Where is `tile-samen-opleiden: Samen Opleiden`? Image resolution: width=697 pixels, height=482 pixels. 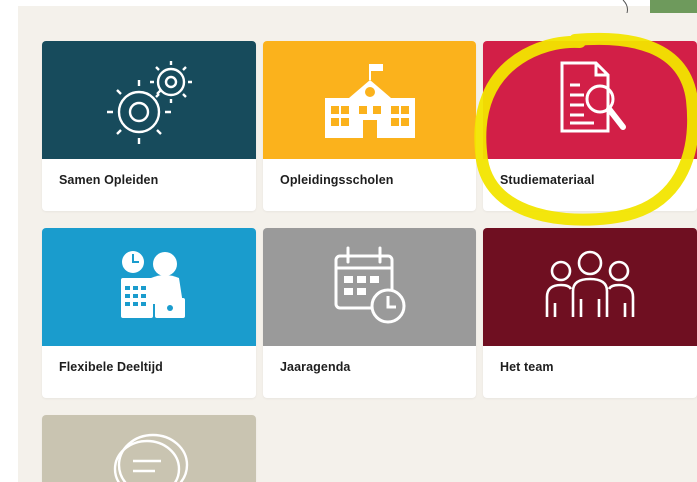
tile-samen-opleiden: Samen Opleiden is located at coordinates (149, 126).